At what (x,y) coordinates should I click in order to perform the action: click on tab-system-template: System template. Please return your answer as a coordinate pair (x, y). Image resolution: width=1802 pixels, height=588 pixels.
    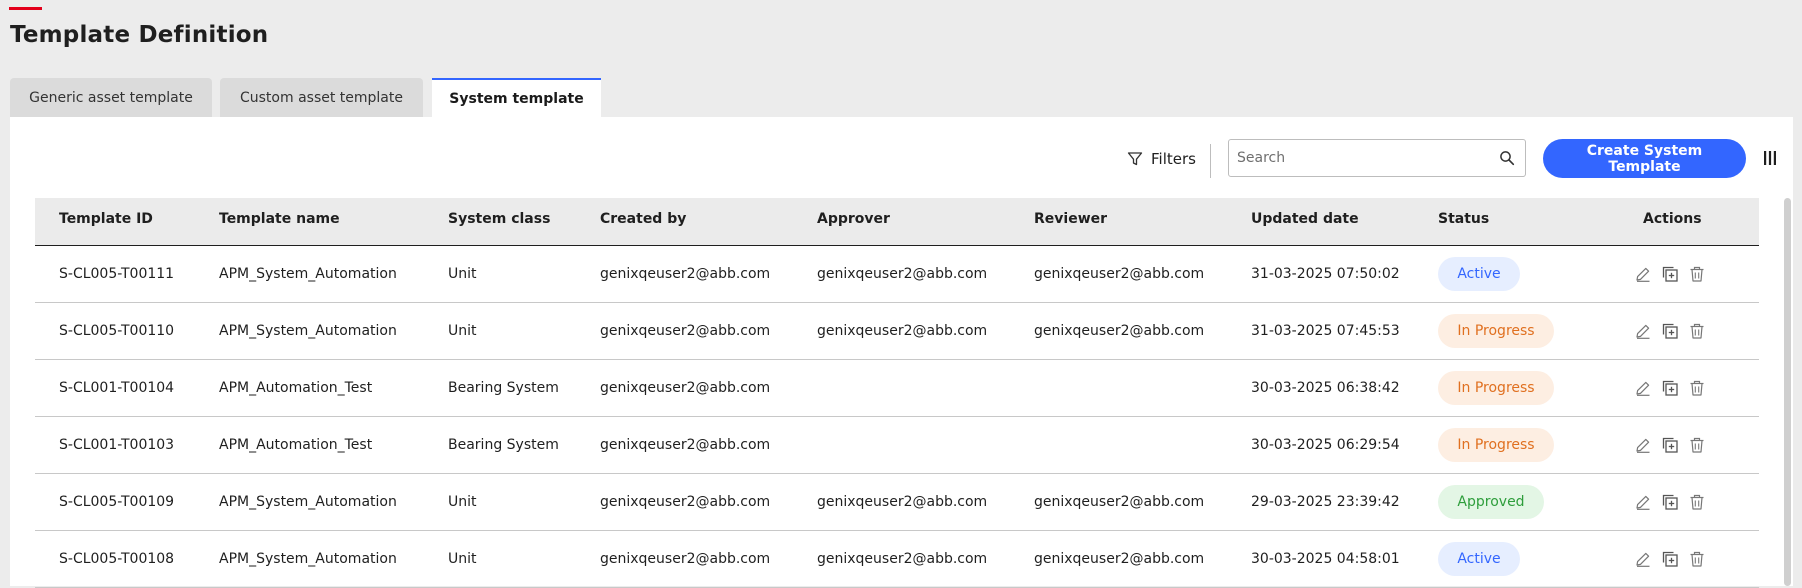
    Looking at the image, I should click on (516, 97).